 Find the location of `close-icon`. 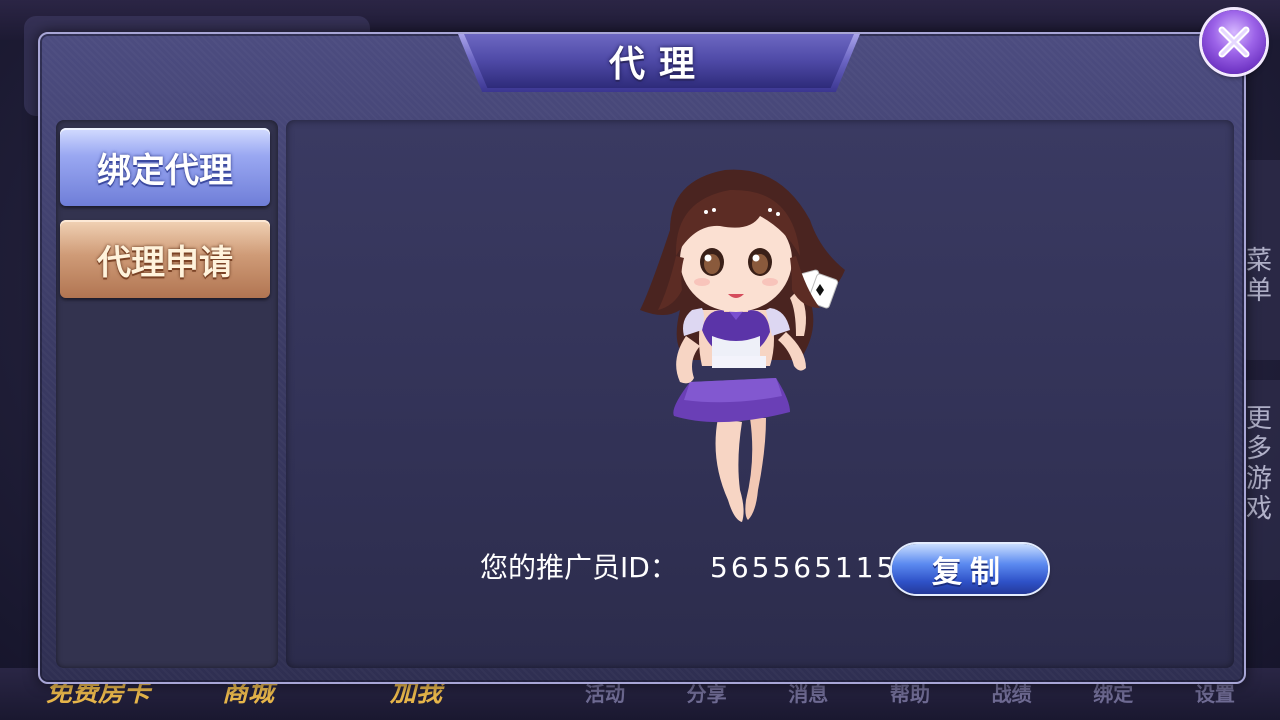

close-icon is located at coordinates (1234, 42).